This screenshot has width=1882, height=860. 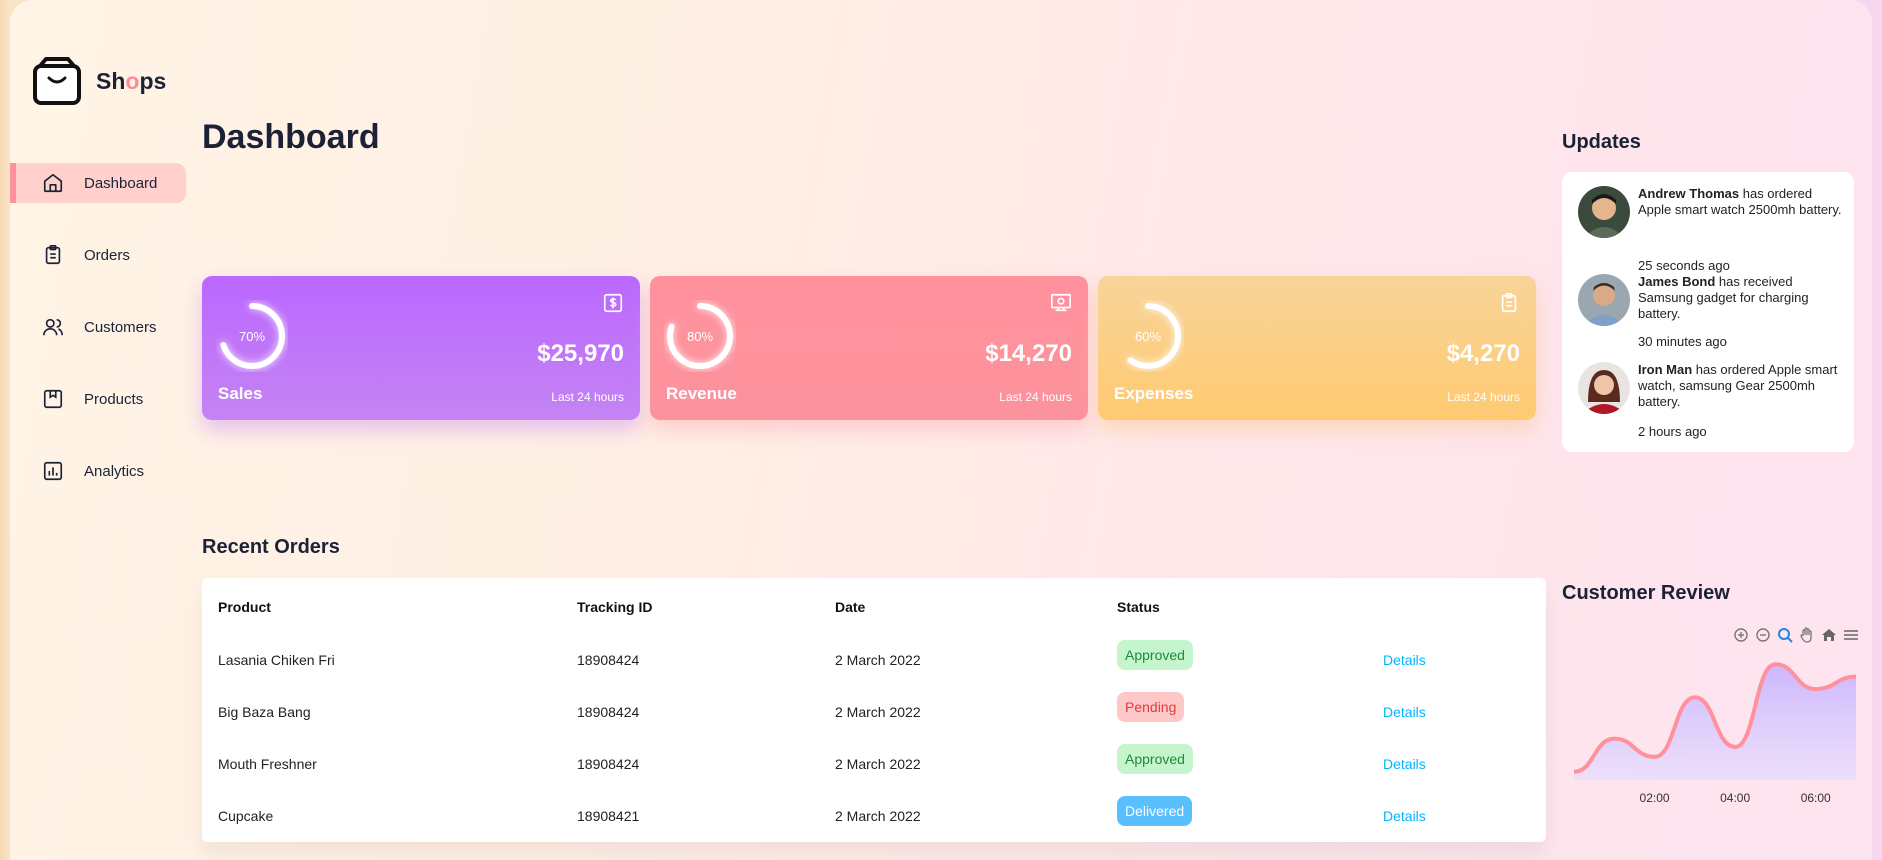 I want to click on card-label: Revenue, so click(x=701, y=393).